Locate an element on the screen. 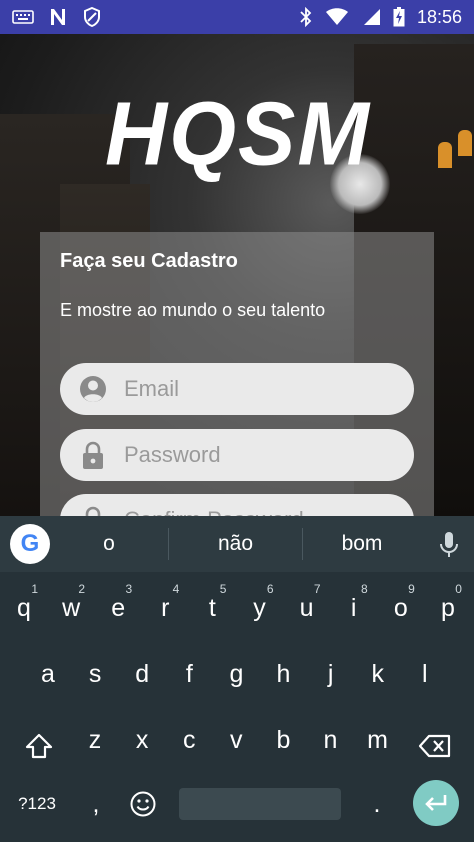 Image resolution: width=474 pixels, height=842 pixels. key-label: z is located at coordinates (95, 739).